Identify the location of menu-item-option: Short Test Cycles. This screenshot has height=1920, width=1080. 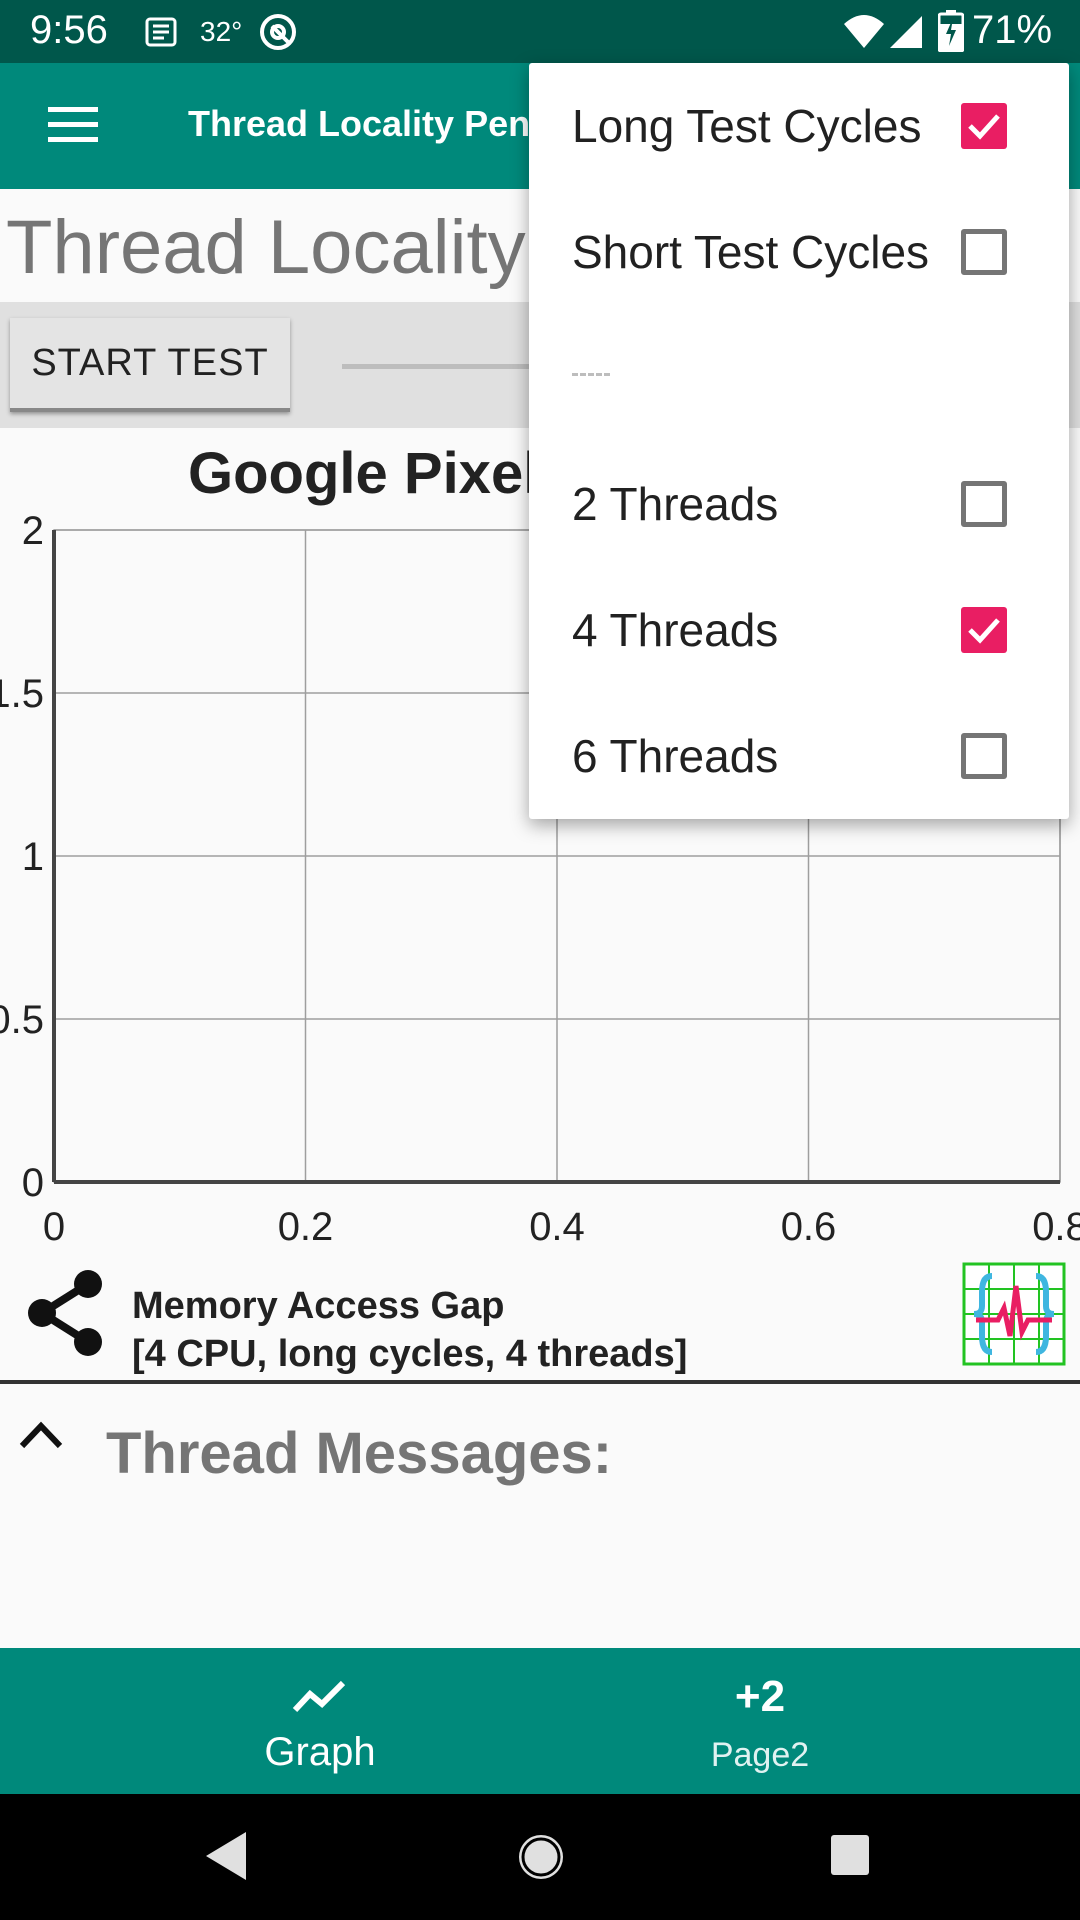
(799, 252).